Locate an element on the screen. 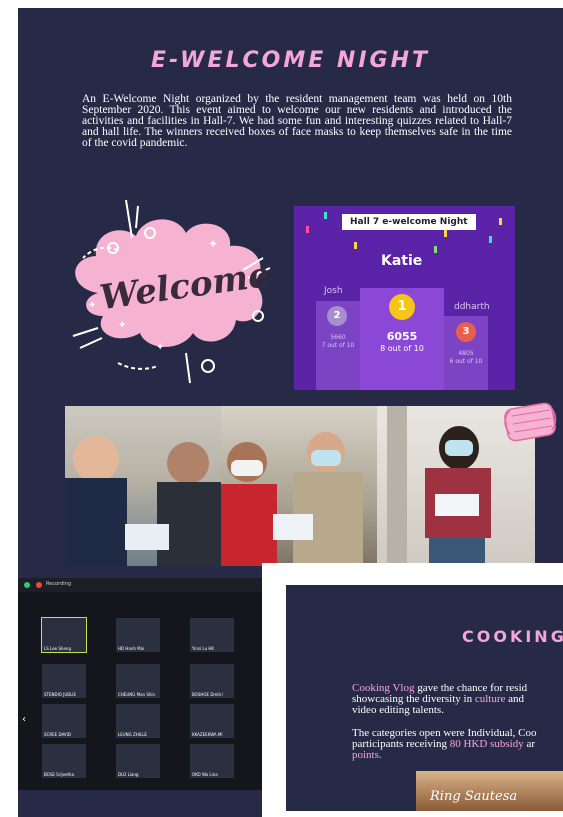  cooking-para1-line3: video editing talents. is located at coordinates (398, 710).